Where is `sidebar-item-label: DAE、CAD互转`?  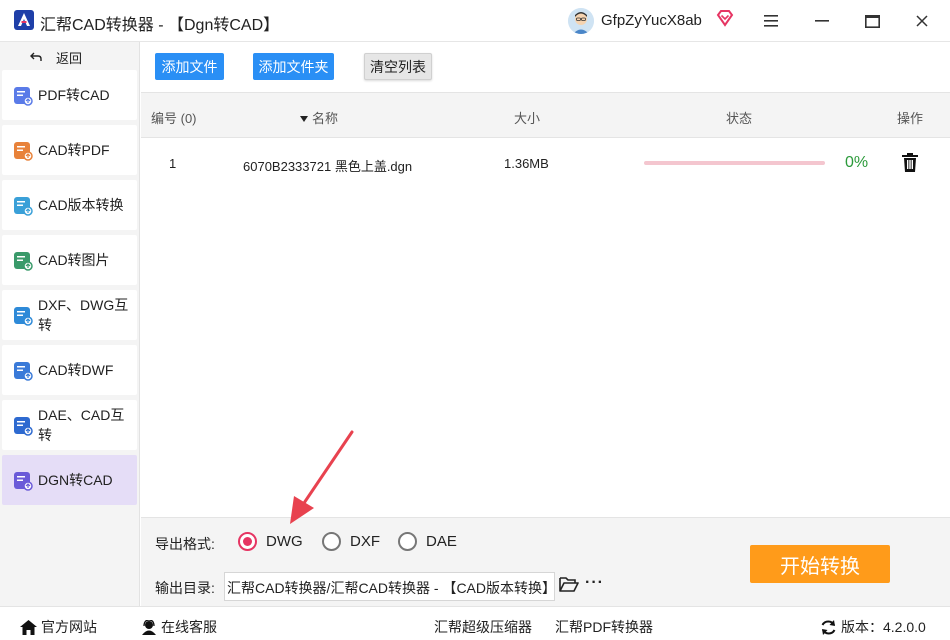
sidebar-item-label: DAE、CAD互转 is located at coordinates (81, 425).